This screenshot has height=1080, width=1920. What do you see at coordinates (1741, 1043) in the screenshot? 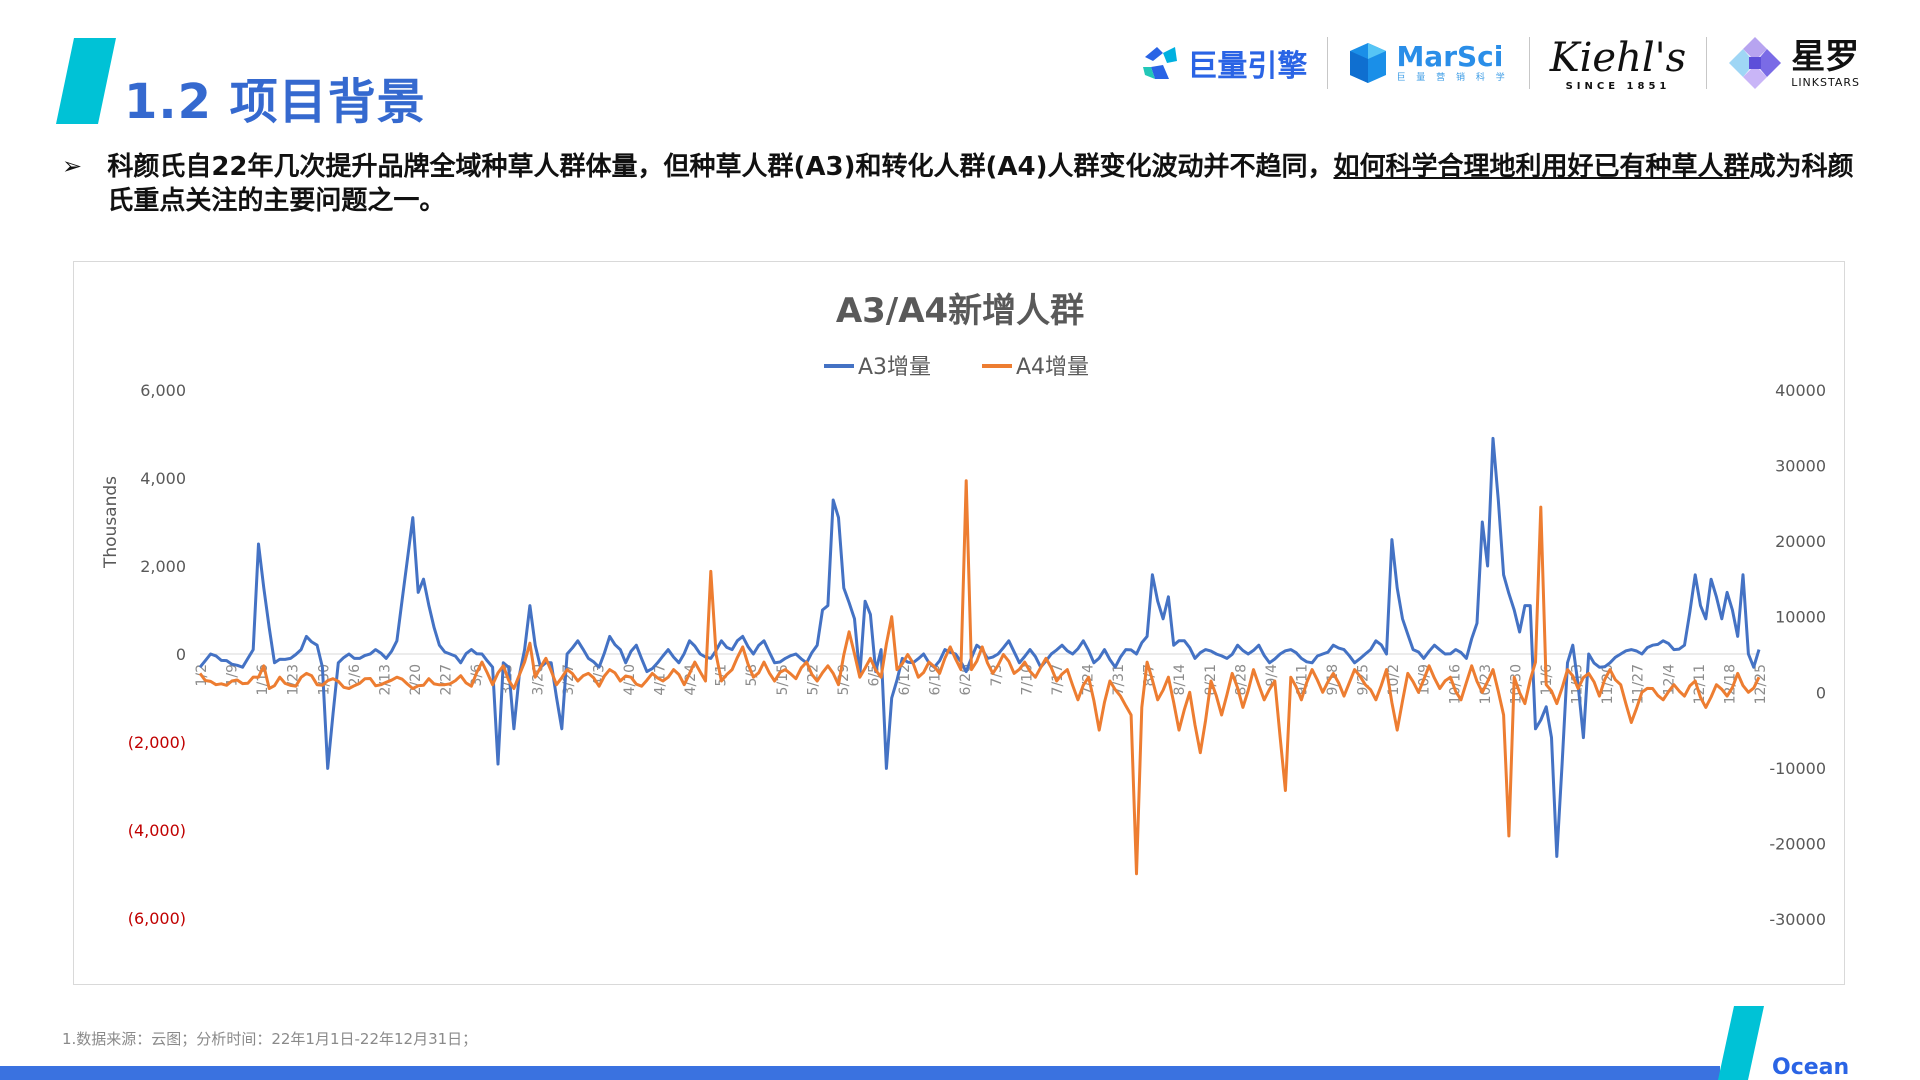
I see `bottom-accent-shape` at bounding box center [1741, 1043].